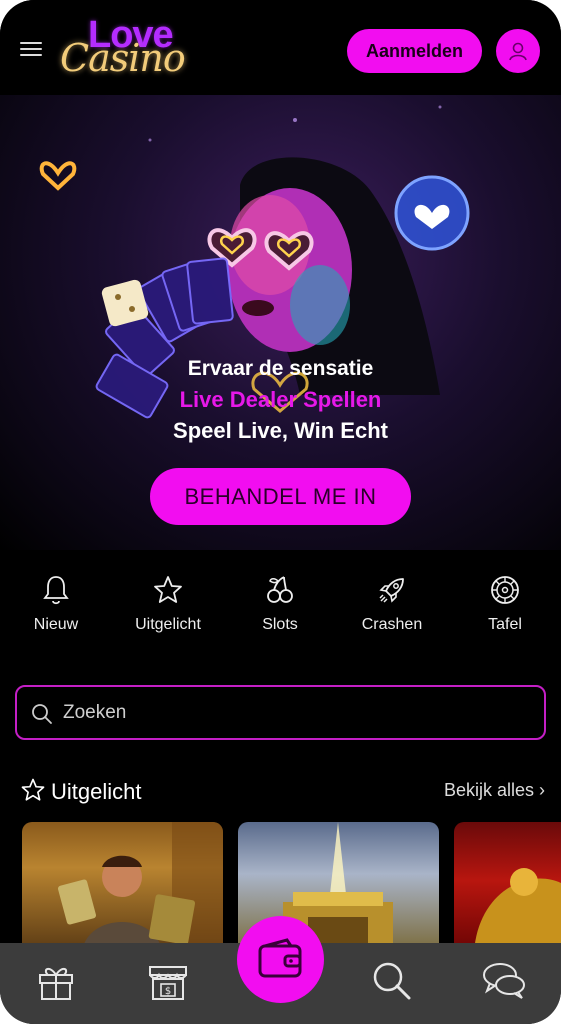  I want to click on bell-icon, so click(56, 590).